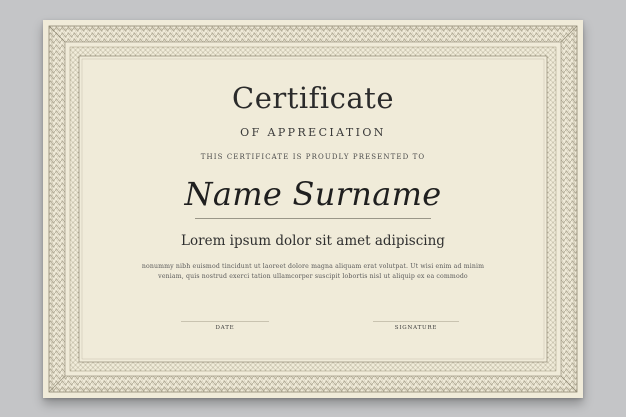 The image size is (626, 417). I want to click on date-line, so click(225, 321).